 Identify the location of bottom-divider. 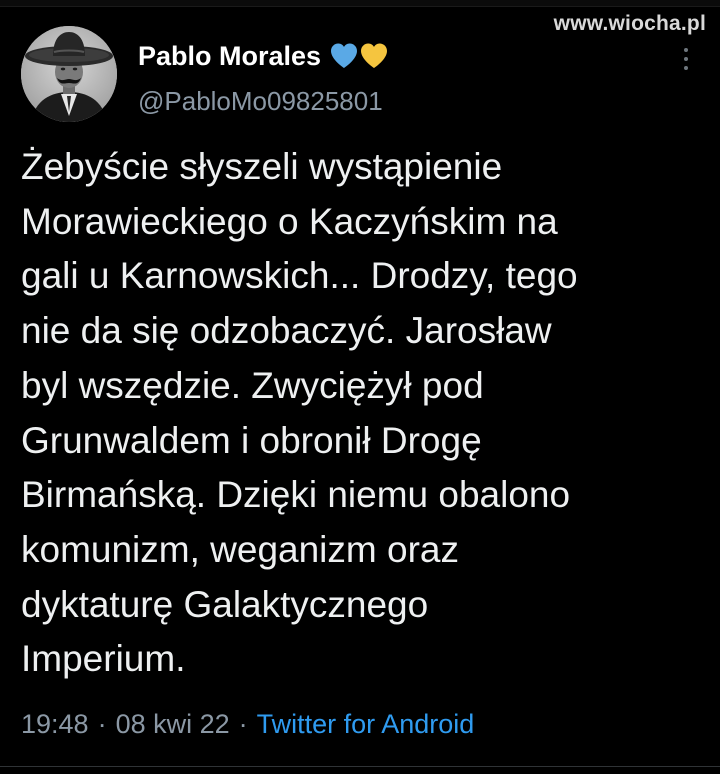
(360, 766).